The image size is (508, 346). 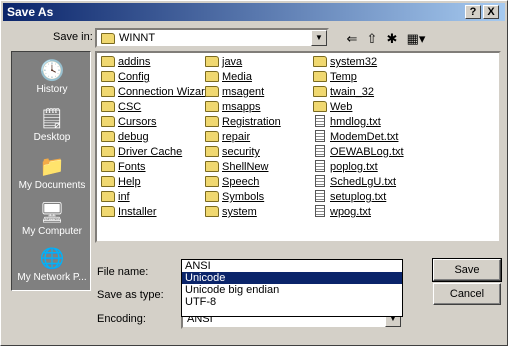 What do you see at coordinates (467, 270) in the screenshot?
I see `save-button: Save` at bounding box center [467, 270].